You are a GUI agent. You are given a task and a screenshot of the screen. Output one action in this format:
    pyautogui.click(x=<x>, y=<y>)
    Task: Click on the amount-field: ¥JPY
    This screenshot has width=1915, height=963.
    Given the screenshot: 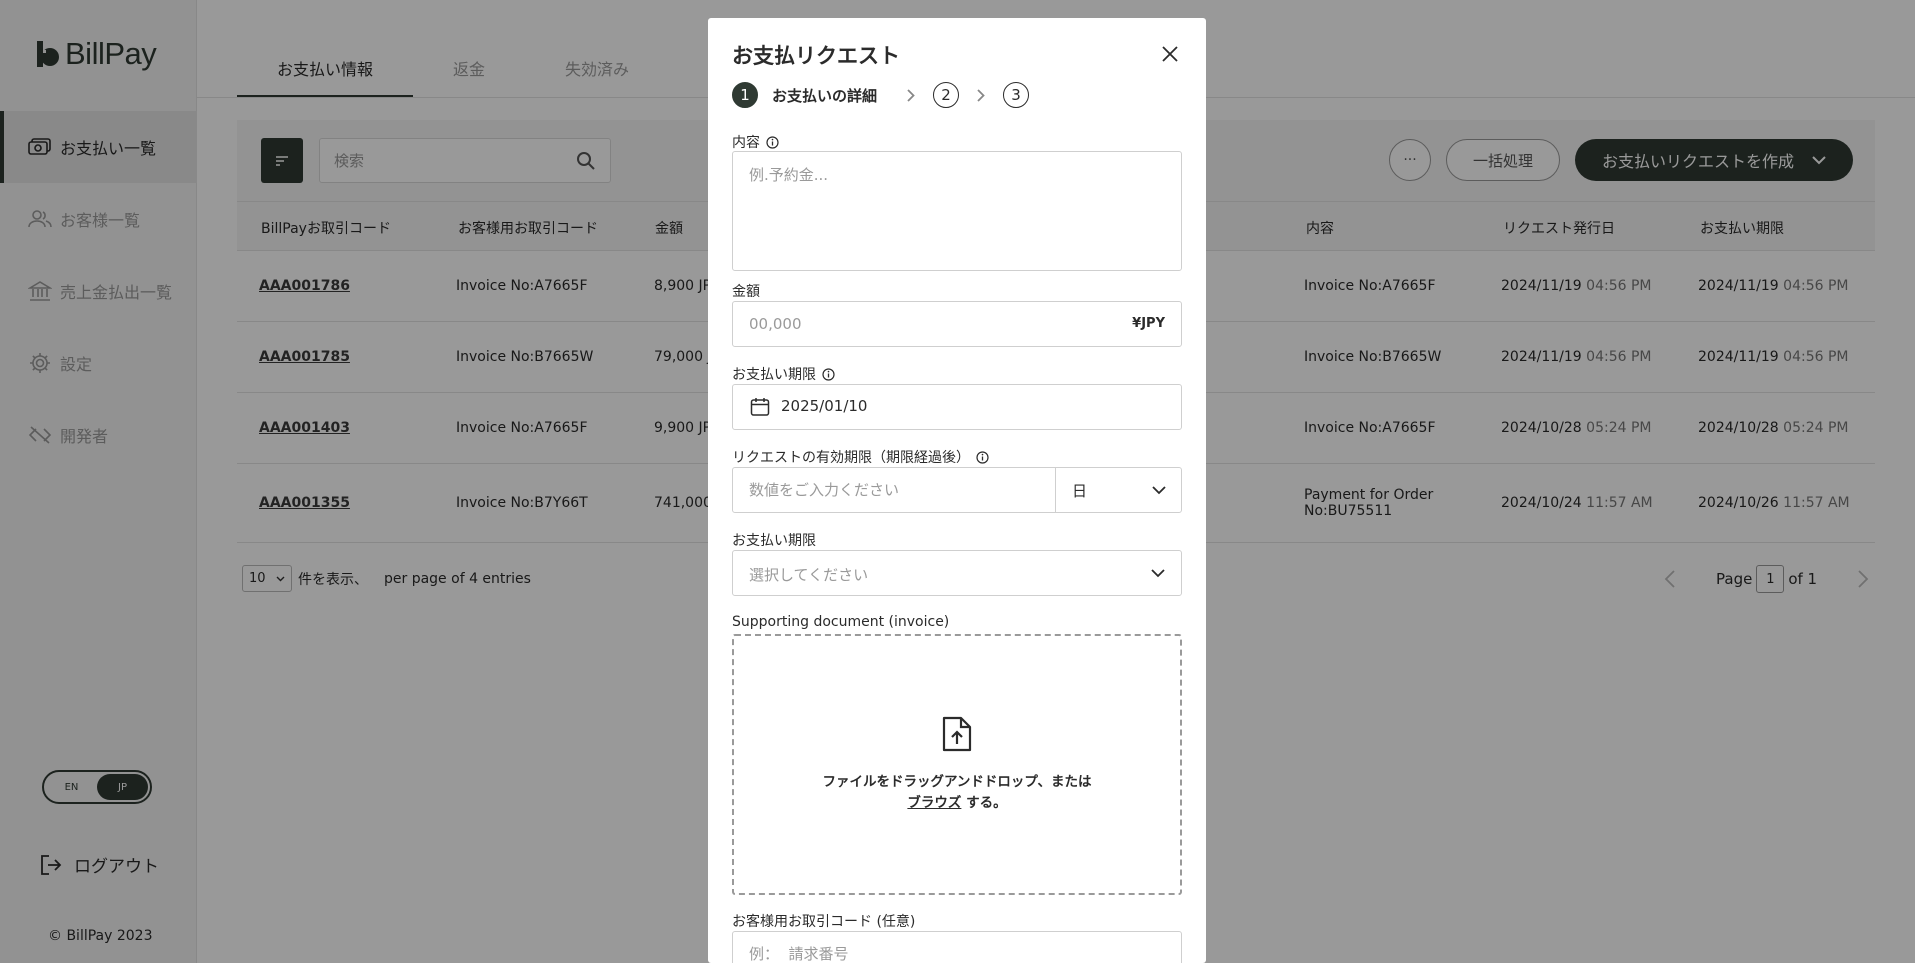 What is the action you would take?
    pyautogui.click(x=957, y=324)
    